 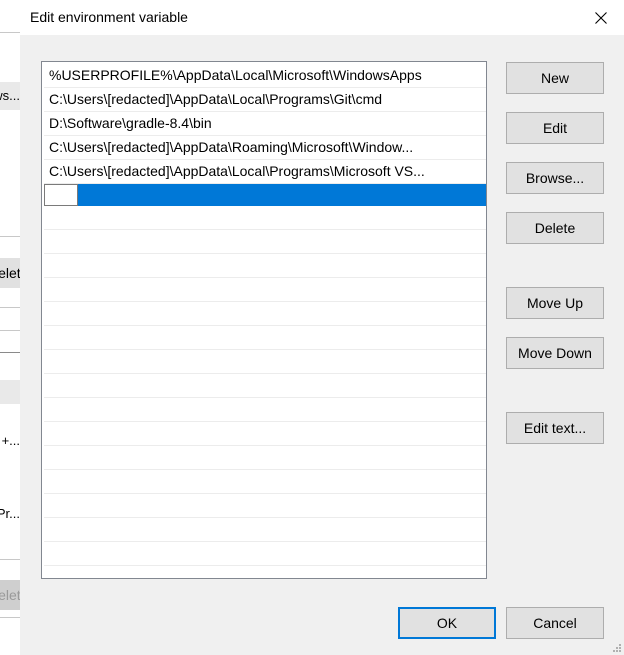 I want to click on bg-delete-button: Delete, so click(x=10, y=273).